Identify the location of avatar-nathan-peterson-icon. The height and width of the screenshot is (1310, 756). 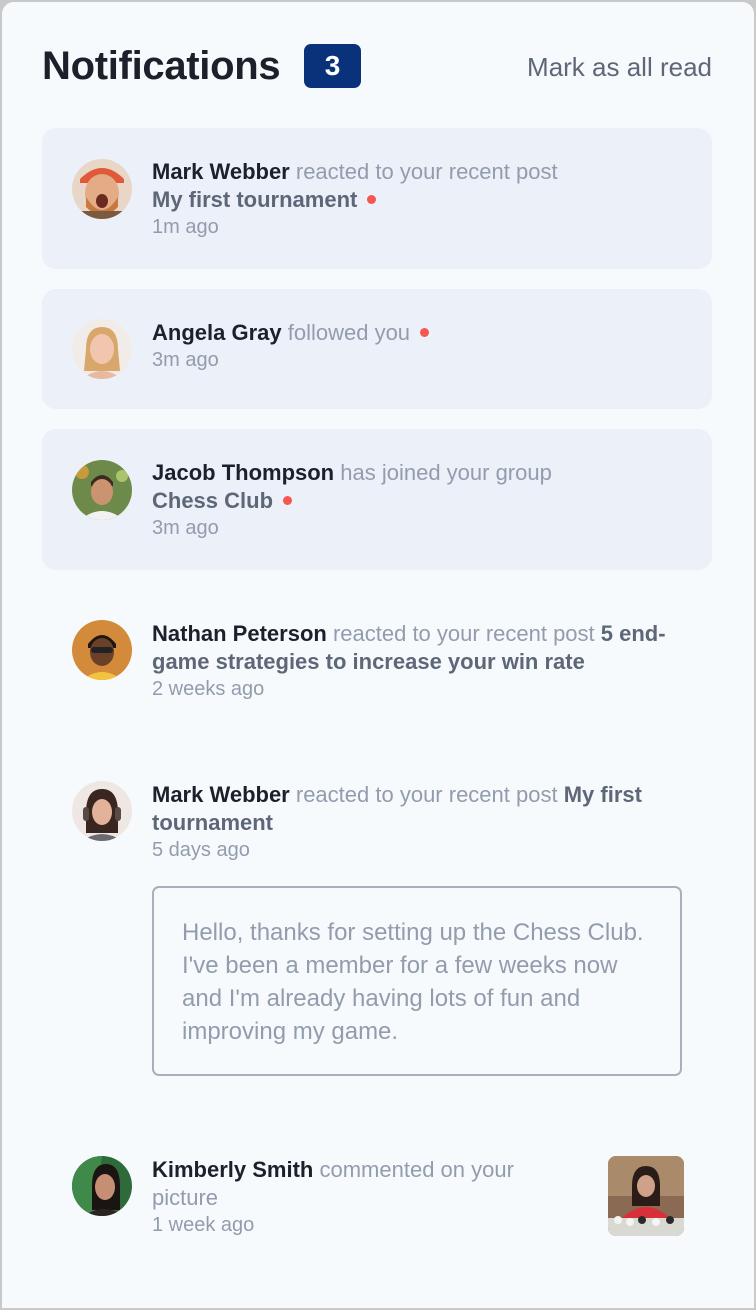
(102, 650).